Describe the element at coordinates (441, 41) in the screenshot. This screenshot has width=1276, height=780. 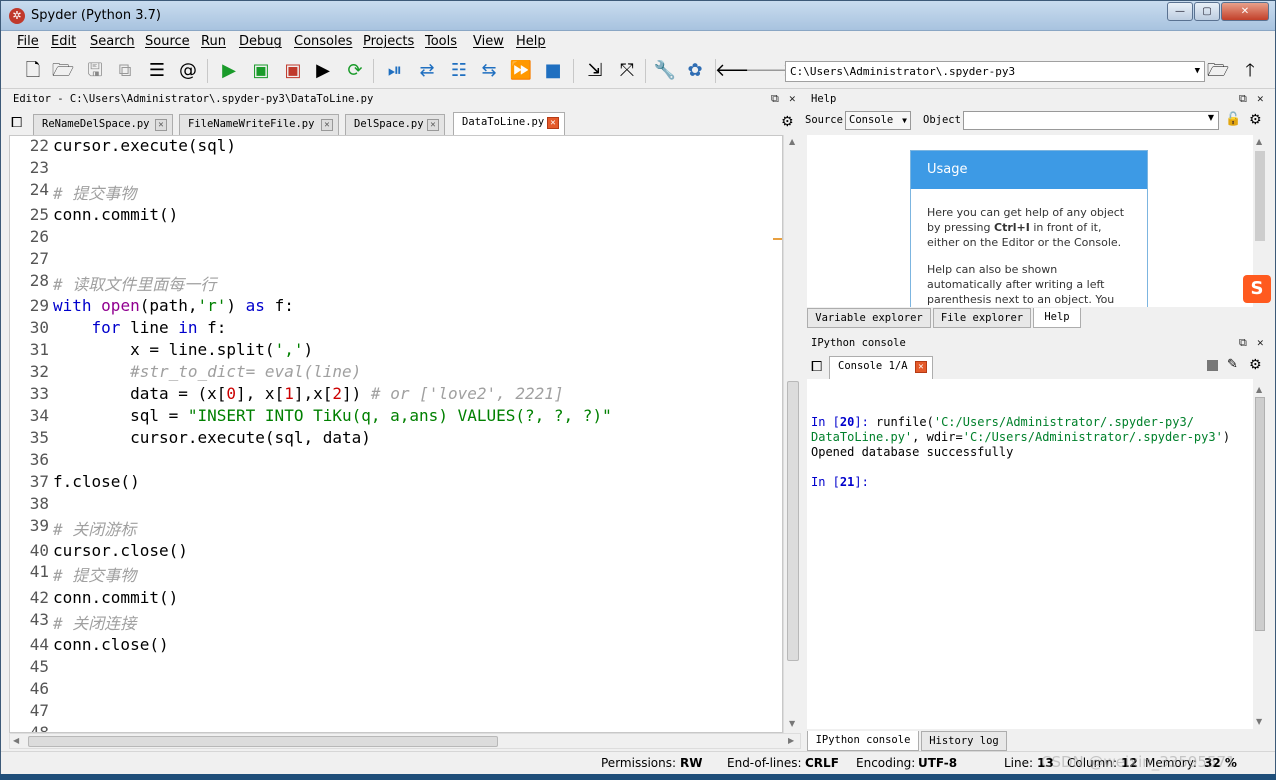
I see `menu-tools: Tools` at that location.